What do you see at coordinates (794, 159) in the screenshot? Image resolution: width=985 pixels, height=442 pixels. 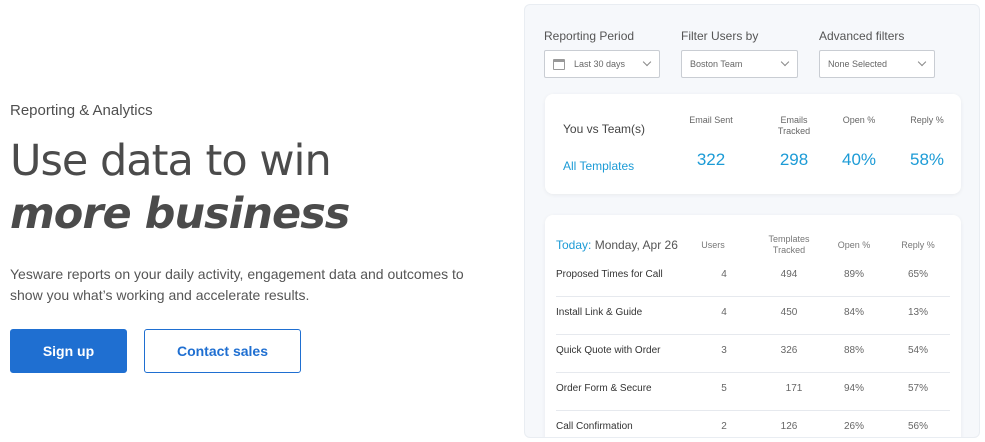 I see `stat-value-emails-tracked: 298` at bounding box center [794, 159].